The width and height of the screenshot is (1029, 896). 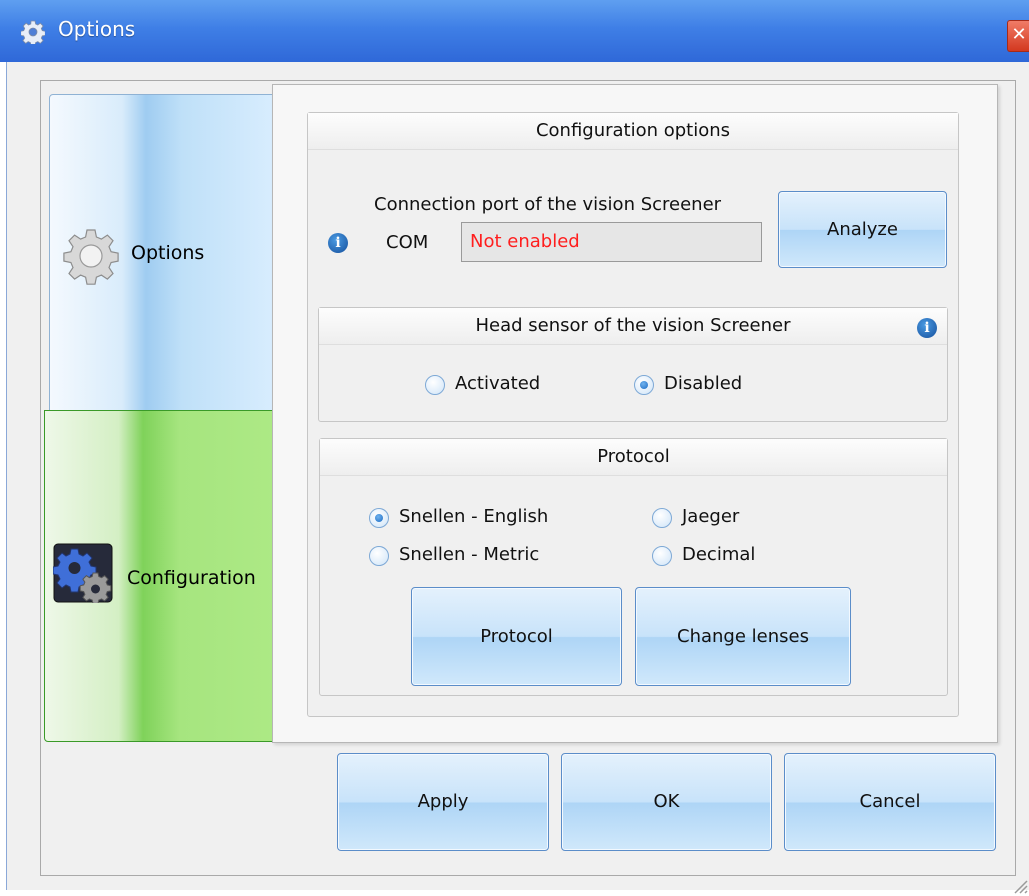 I want to click on com-label: COM, so click(x=407, y=242).